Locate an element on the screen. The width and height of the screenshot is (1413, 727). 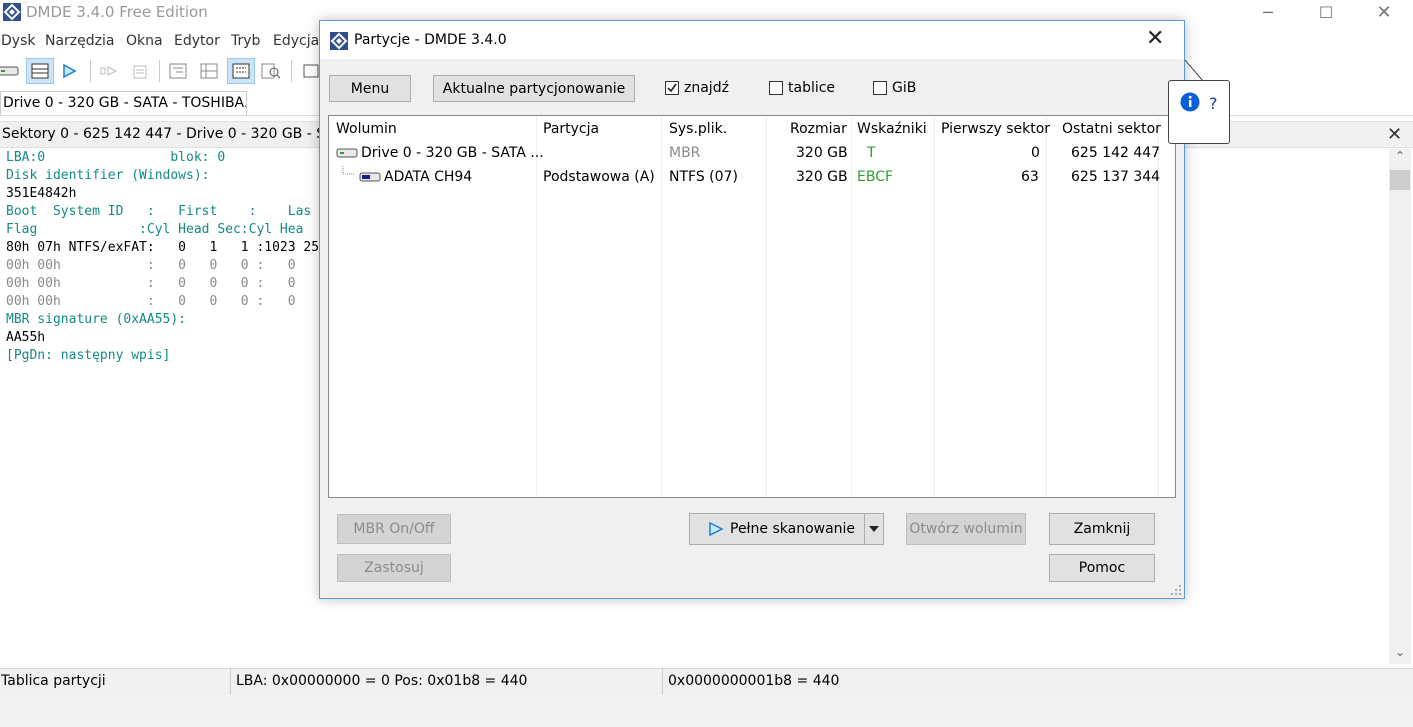
menu-edytor: Edytor is located at coordinates (197, 41).